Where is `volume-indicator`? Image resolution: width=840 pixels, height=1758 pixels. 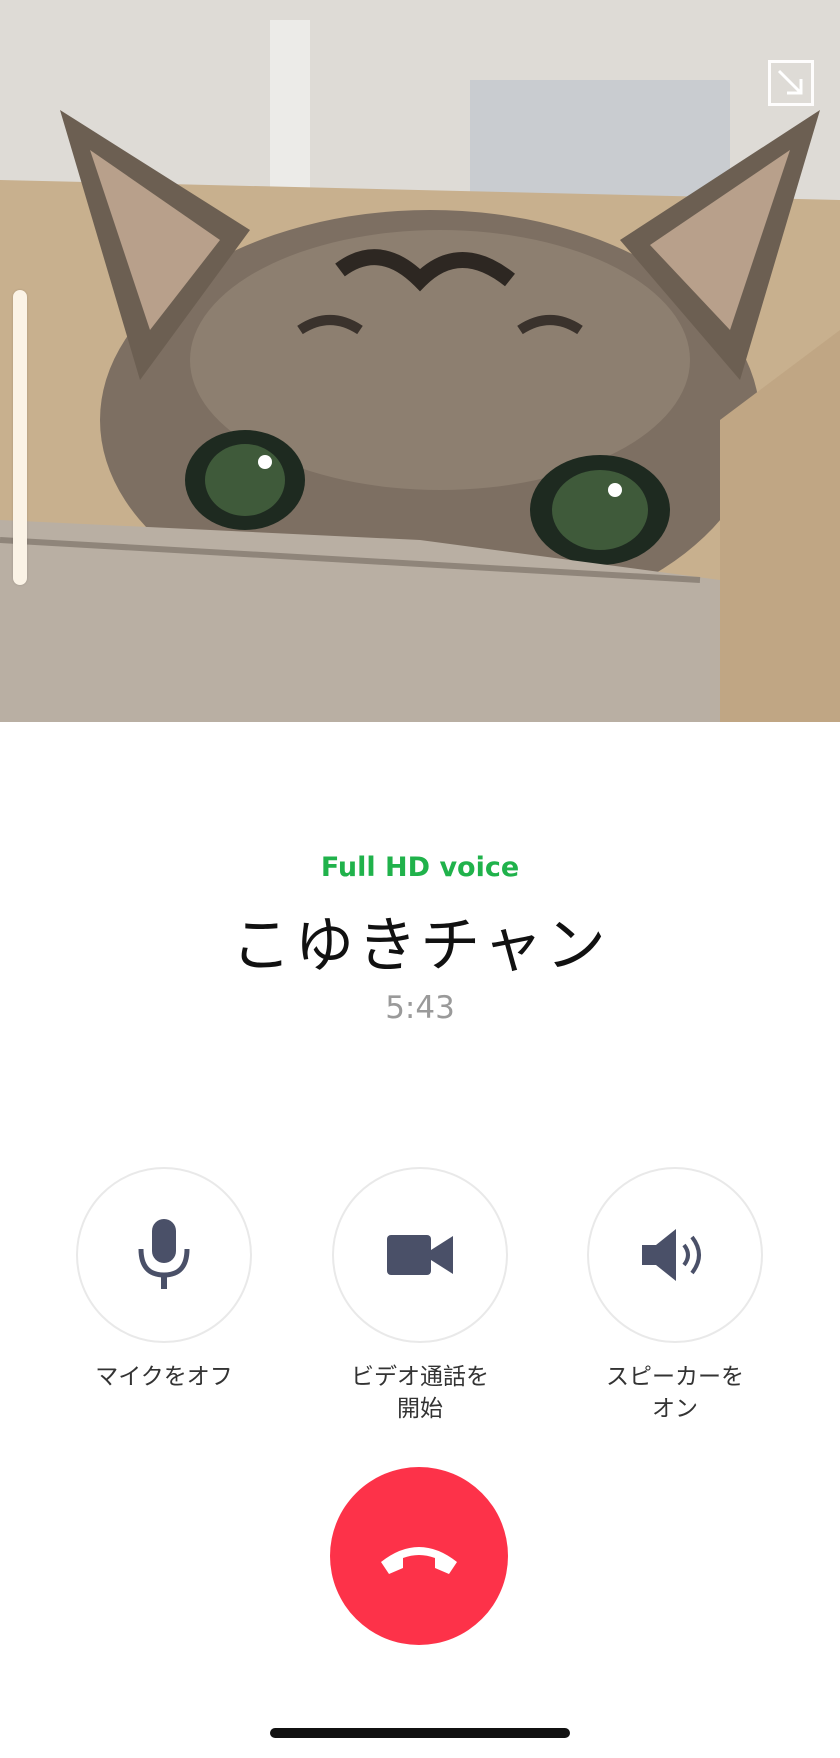 volume-indicator is located at coordinates (20, 437).